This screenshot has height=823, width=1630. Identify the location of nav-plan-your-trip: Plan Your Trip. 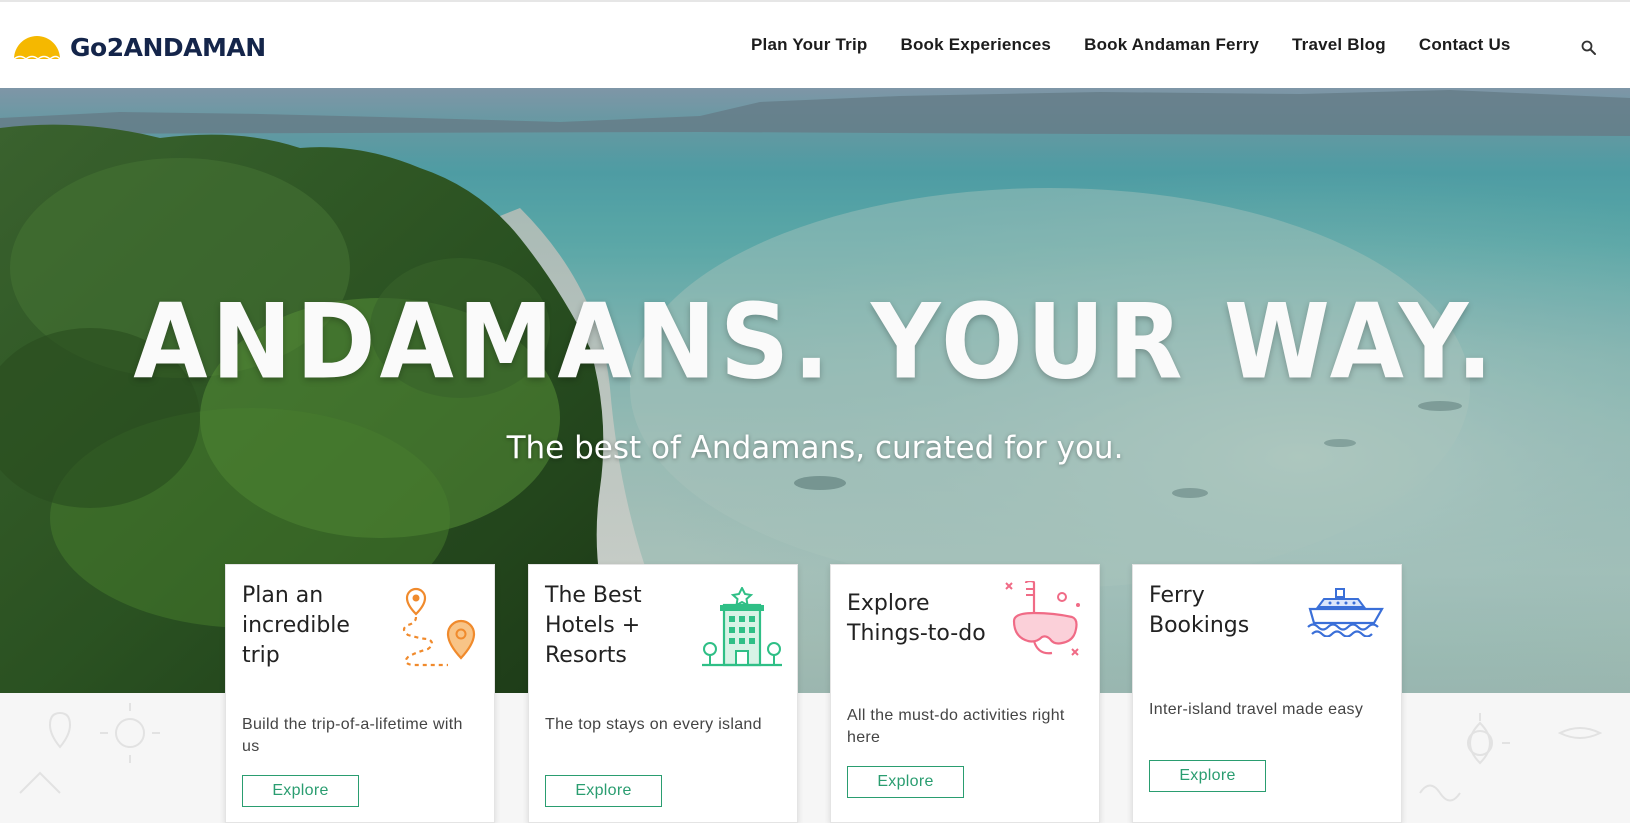
(809, 45).